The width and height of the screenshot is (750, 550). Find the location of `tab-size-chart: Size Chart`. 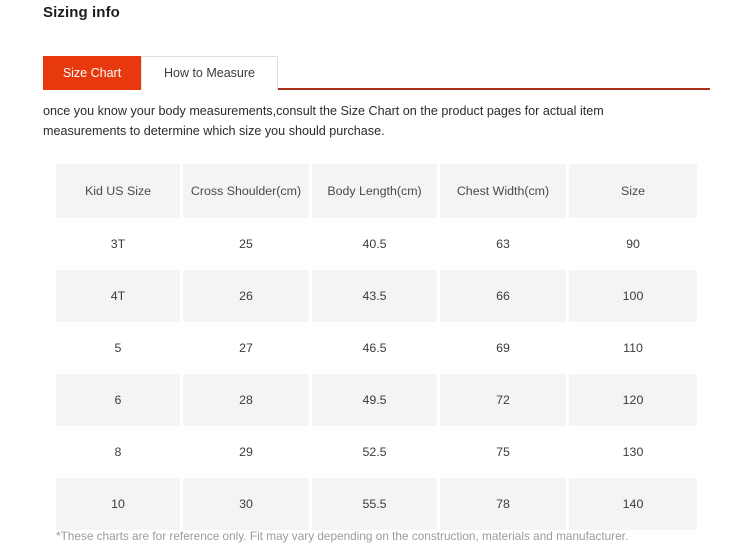

tab-size-chart: Size Chart is located at coordinates (92, 73).